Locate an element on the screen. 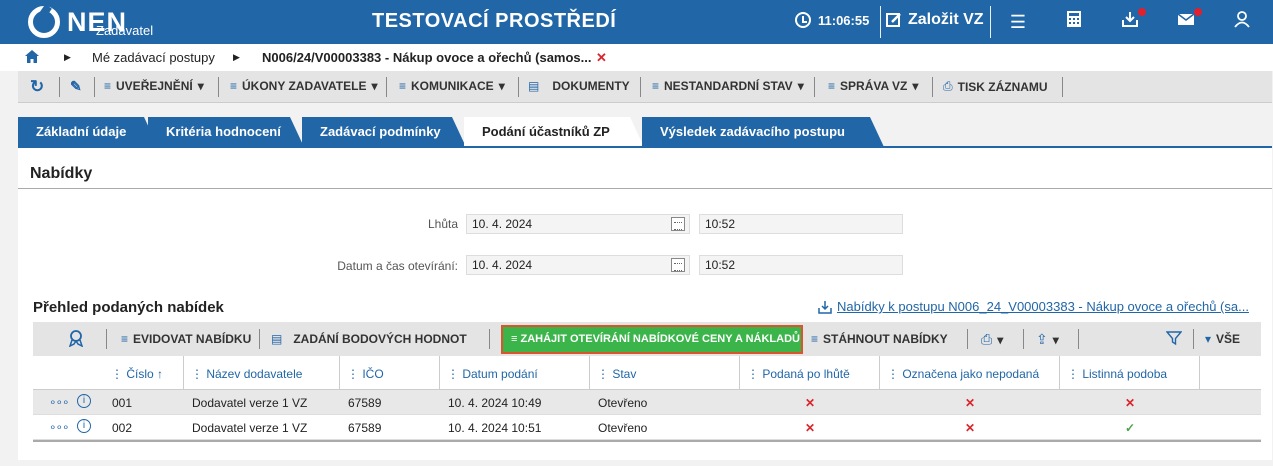 The width and height of the screenshot is (1273, 466). col-nazev: ⋮ Název dodavatele is located at coordinates (246, 374).